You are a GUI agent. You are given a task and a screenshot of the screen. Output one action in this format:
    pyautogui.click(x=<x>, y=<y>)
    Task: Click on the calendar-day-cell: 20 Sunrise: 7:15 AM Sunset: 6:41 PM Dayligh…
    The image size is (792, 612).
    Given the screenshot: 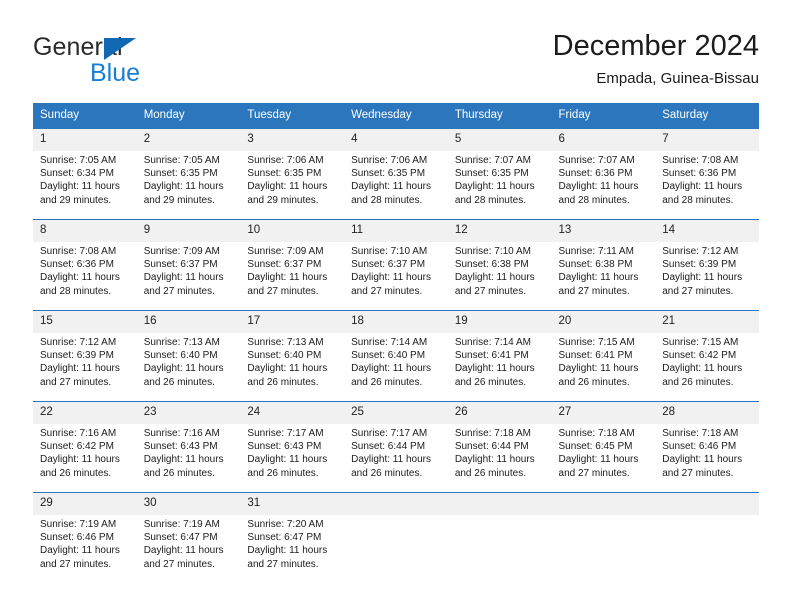 What is the action you would take?
    pyautogui.click(x=603, y=356)
    